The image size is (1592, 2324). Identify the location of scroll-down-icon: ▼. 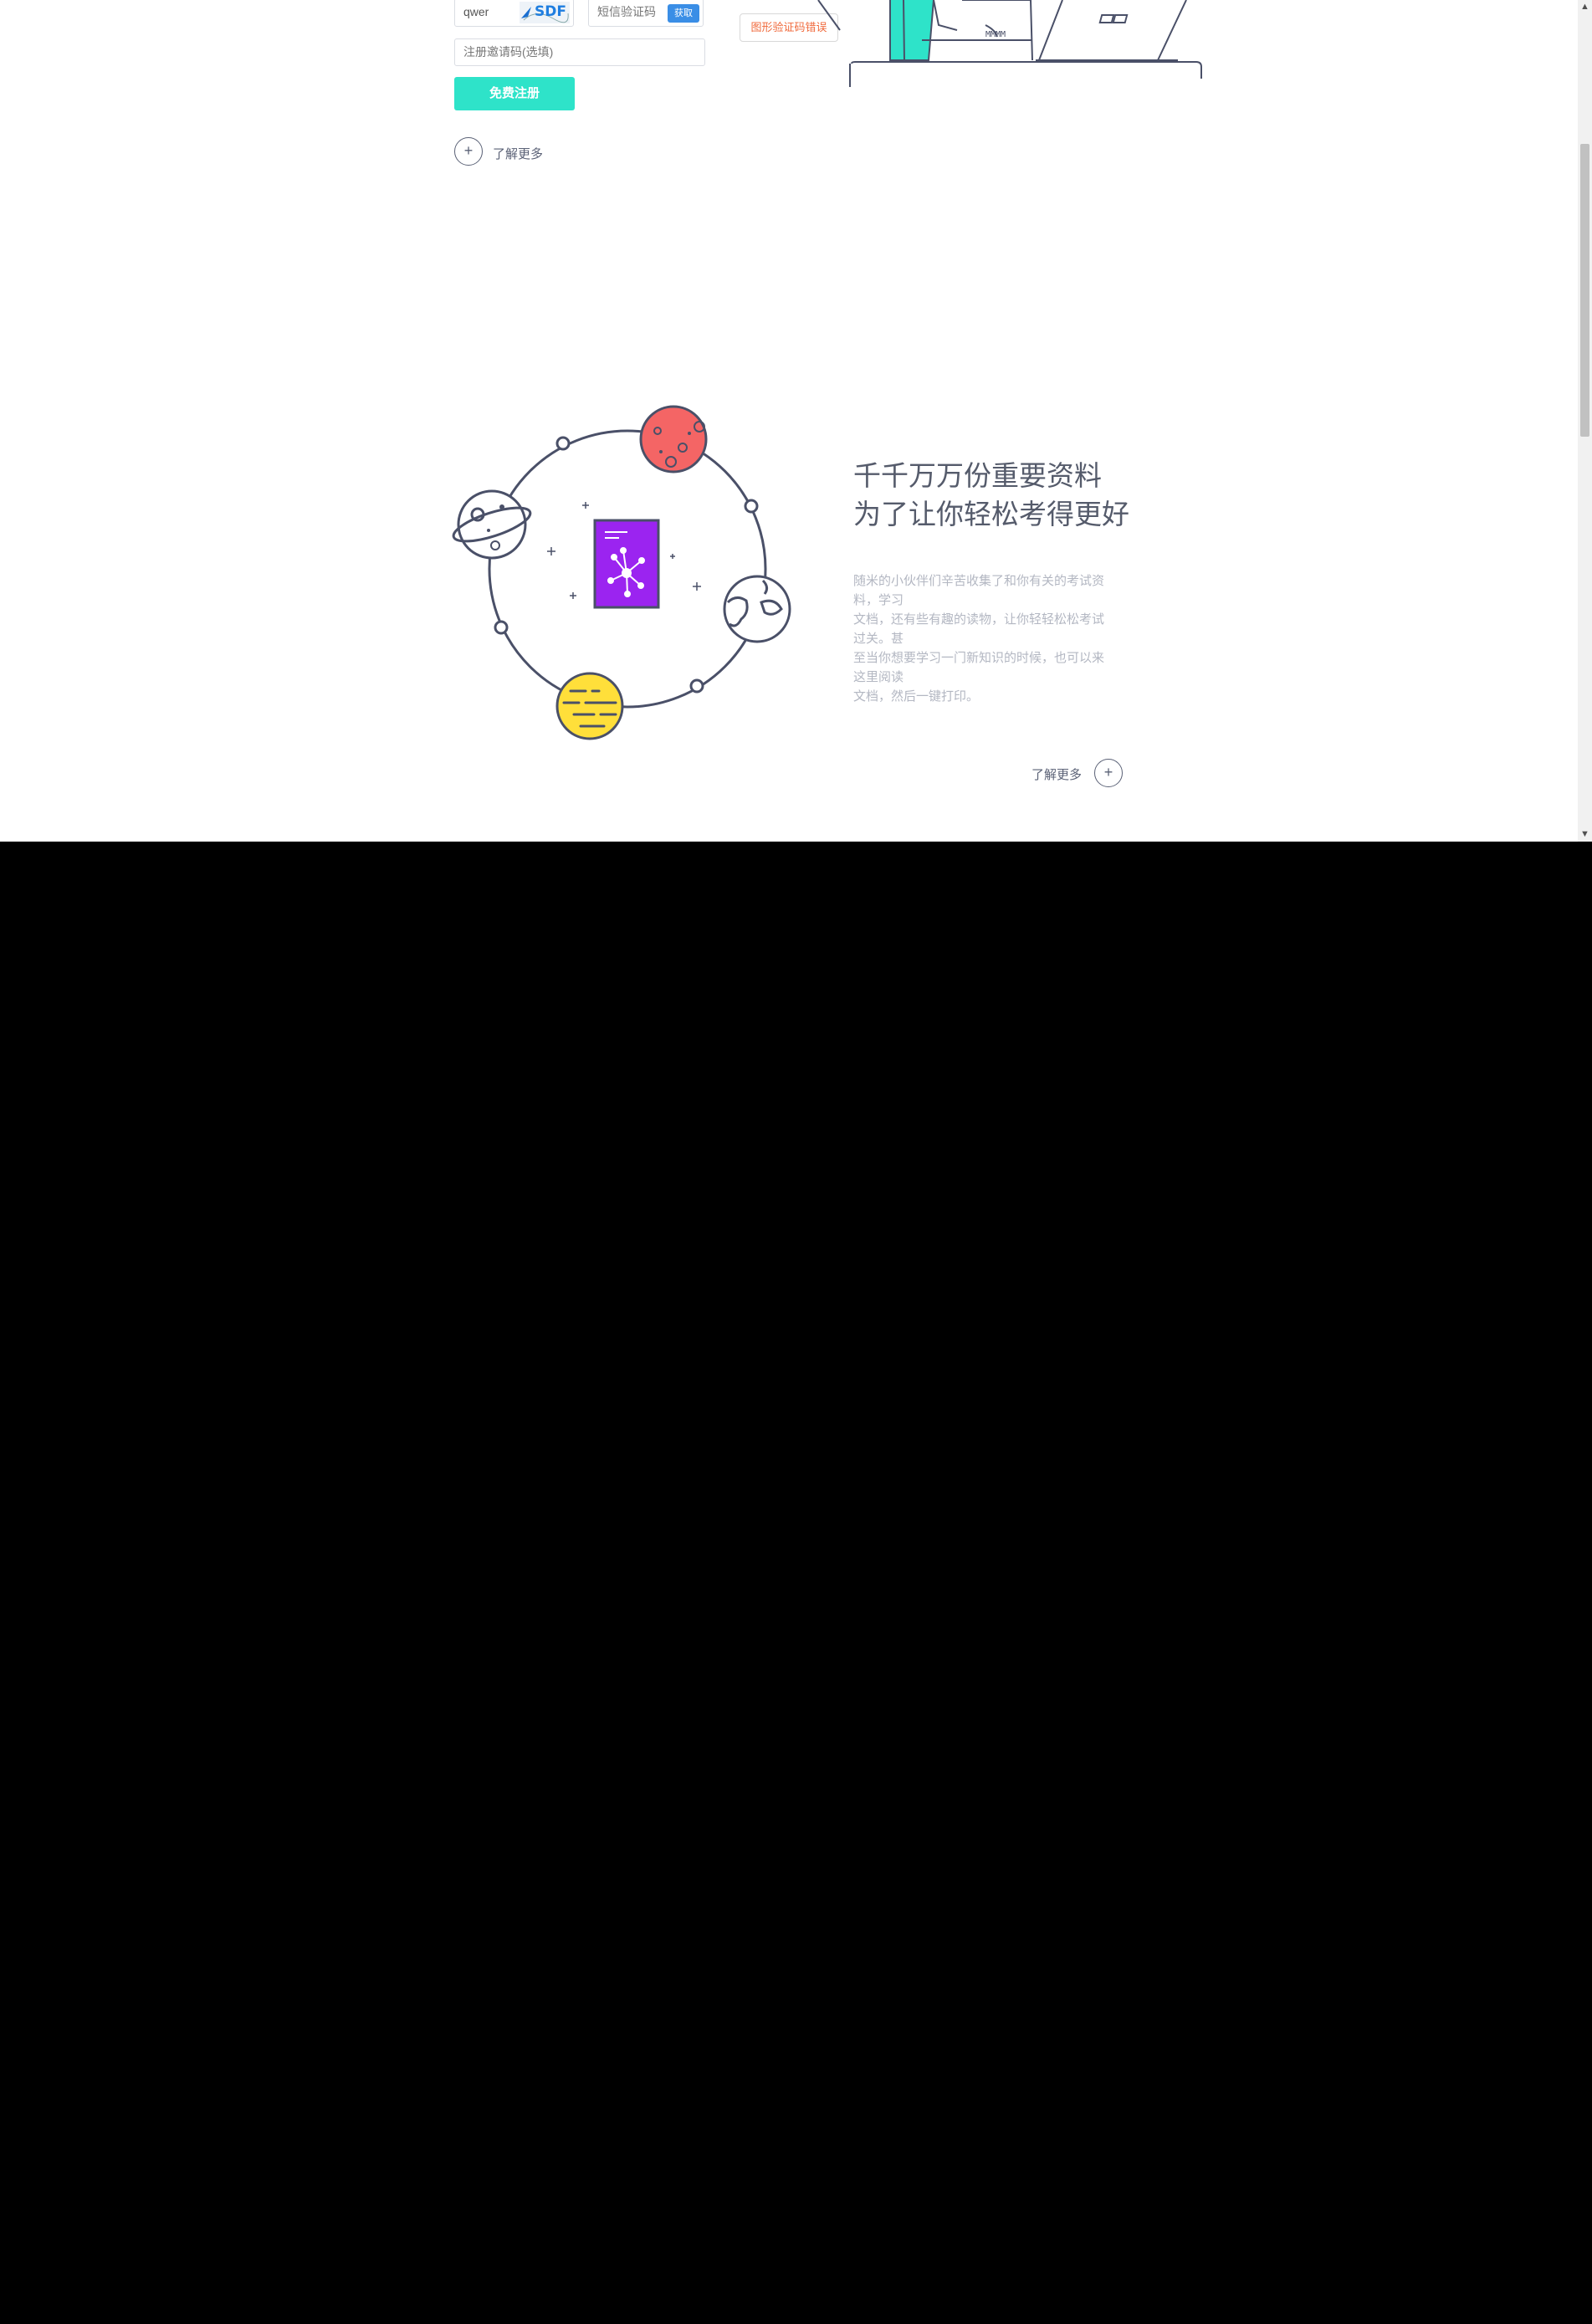
(1585, 834).